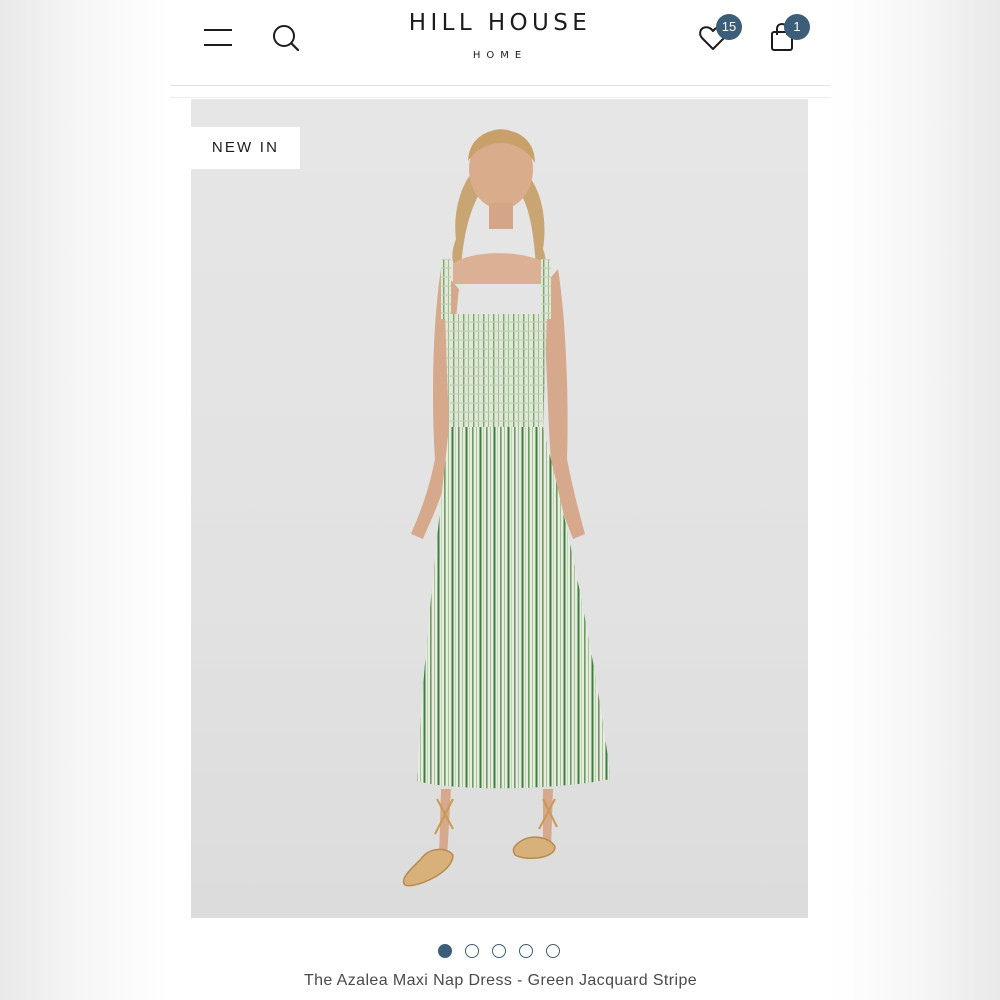  What do you see at coordinates (797, 27) in the screenshot?
I see `bag-count-badge: 1` at bounding box center [797, 27].